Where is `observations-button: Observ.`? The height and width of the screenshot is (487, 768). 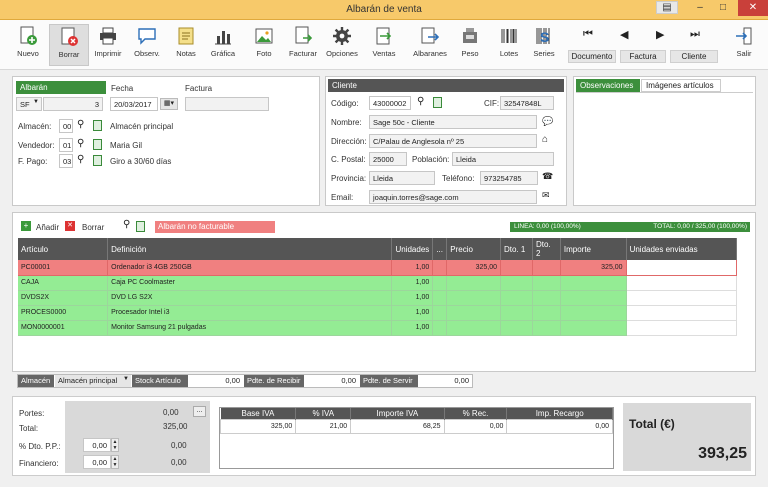
observations-button: Observ. is located at coordinates (147, 45).